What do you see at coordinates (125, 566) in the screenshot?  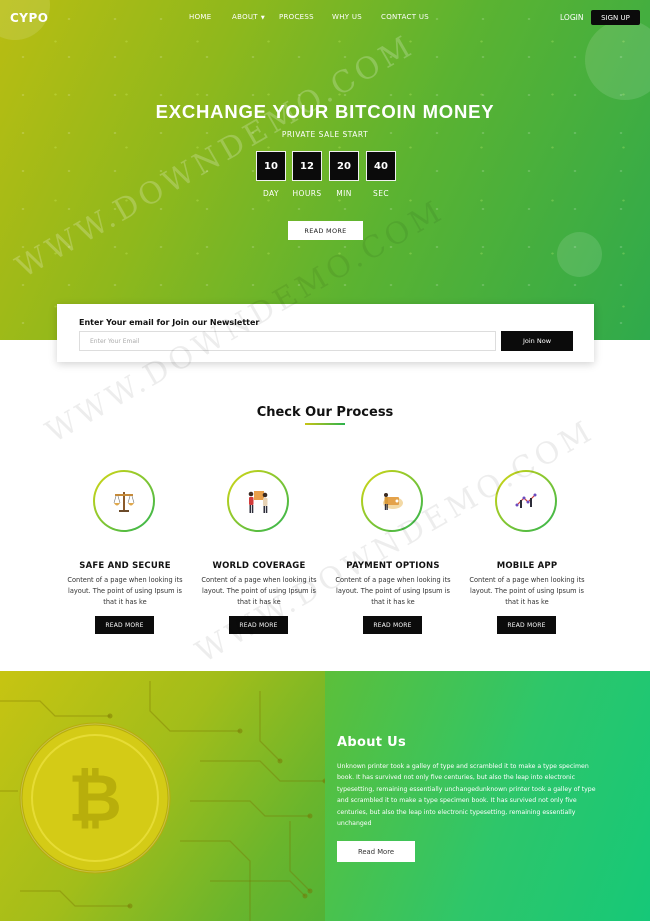 I see `feature-title: SAFE AND SECURE` at bounding box center [125, 566].